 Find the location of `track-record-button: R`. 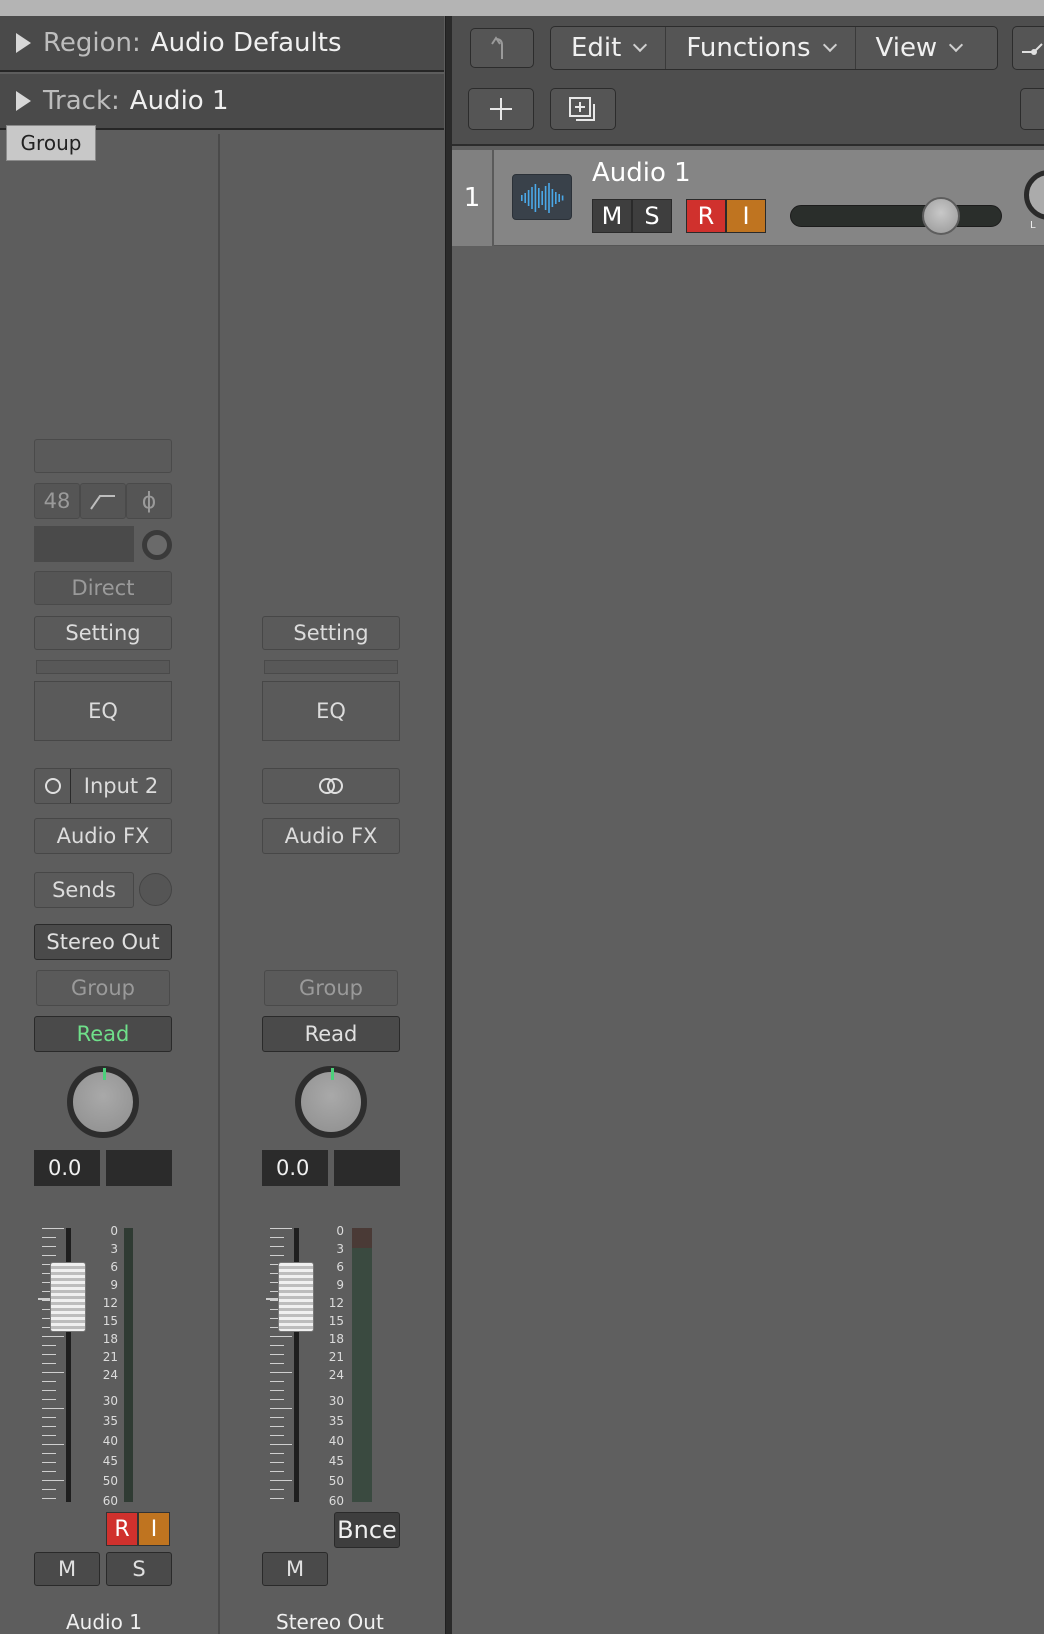

track-record-button: R is located at coordinates (706, 216).